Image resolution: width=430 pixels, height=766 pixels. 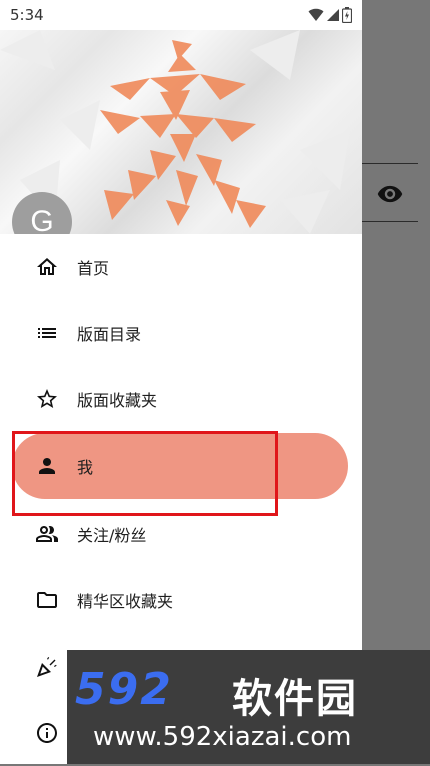 I want to click on menu-item-label: 关注/粉丝, so click(x=112, y=535).